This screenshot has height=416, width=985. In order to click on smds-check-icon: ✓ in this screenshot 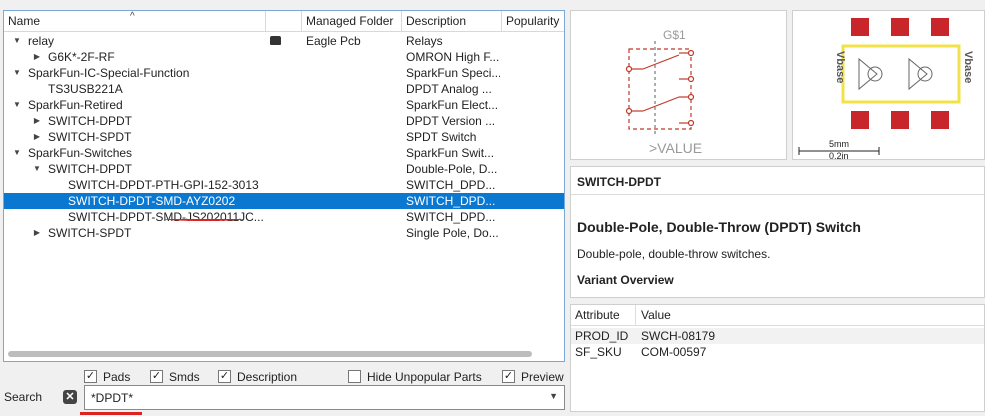, I will do `click(156, 376)`.